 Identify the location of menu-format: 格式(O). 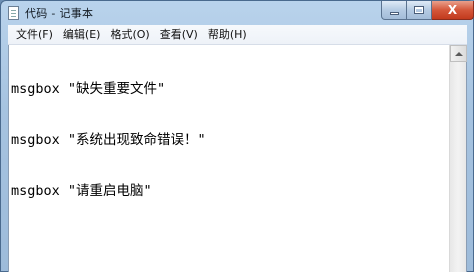
(129, 35).